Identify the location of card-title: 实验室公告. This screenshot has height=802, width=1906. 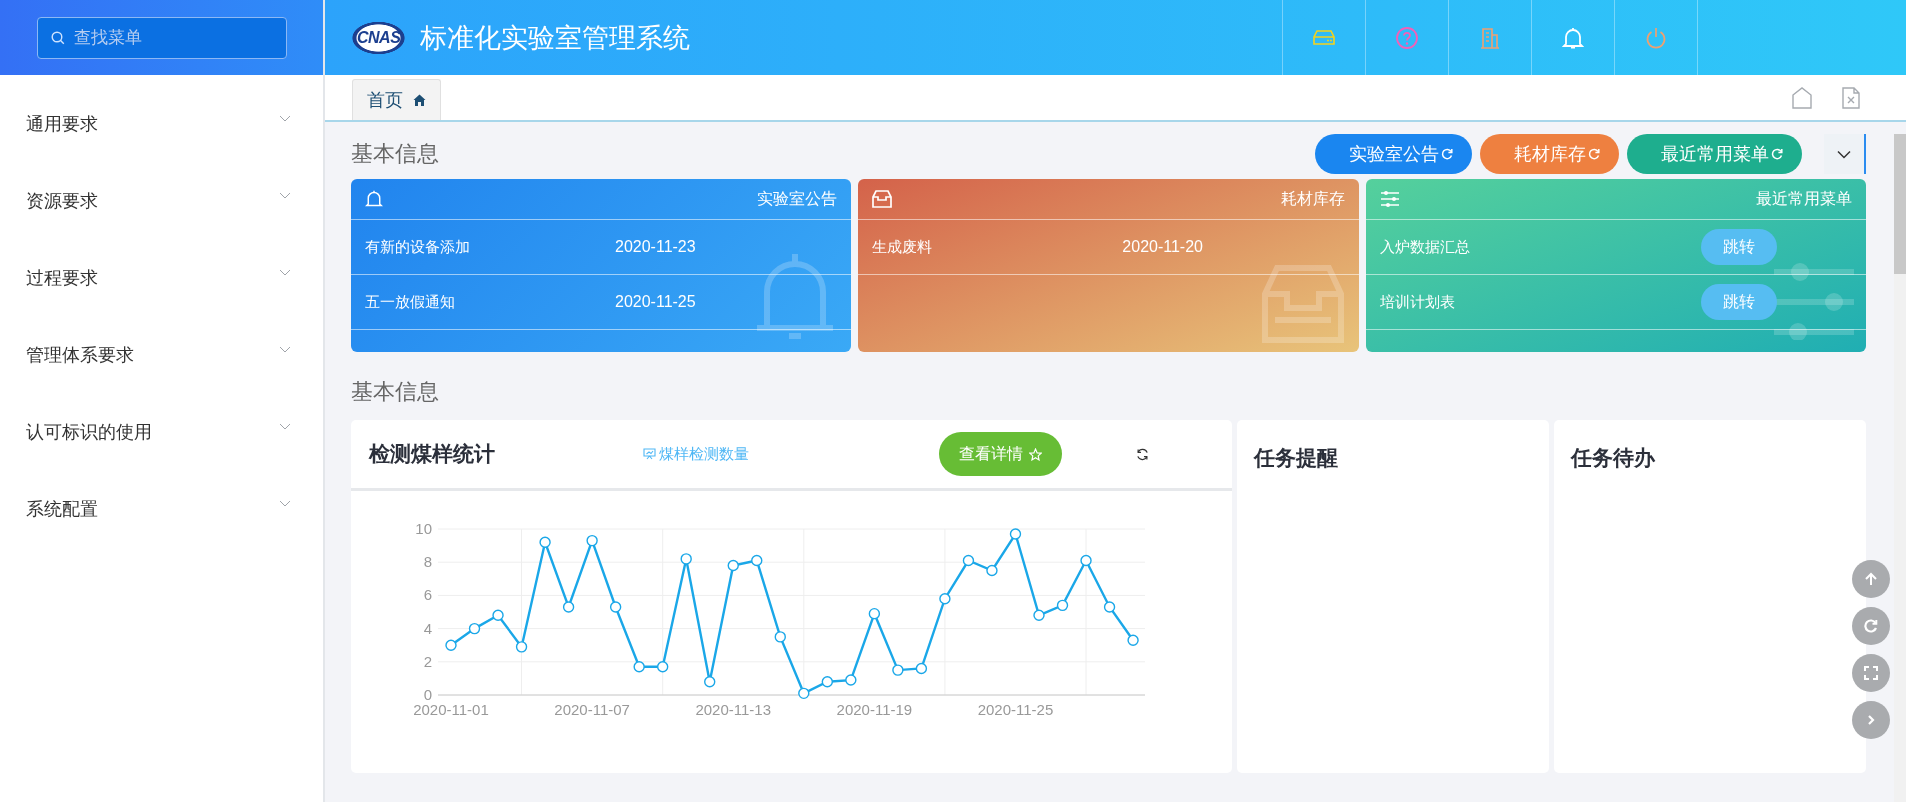
(797, 198).